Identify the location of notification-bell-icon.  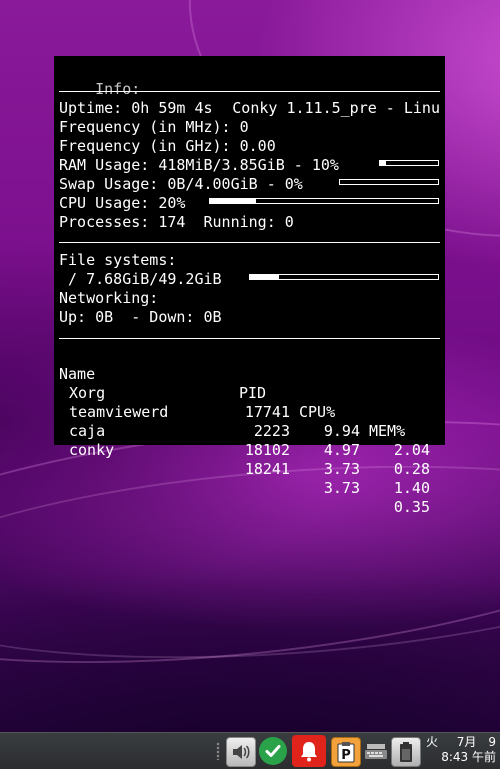
(309, 751).